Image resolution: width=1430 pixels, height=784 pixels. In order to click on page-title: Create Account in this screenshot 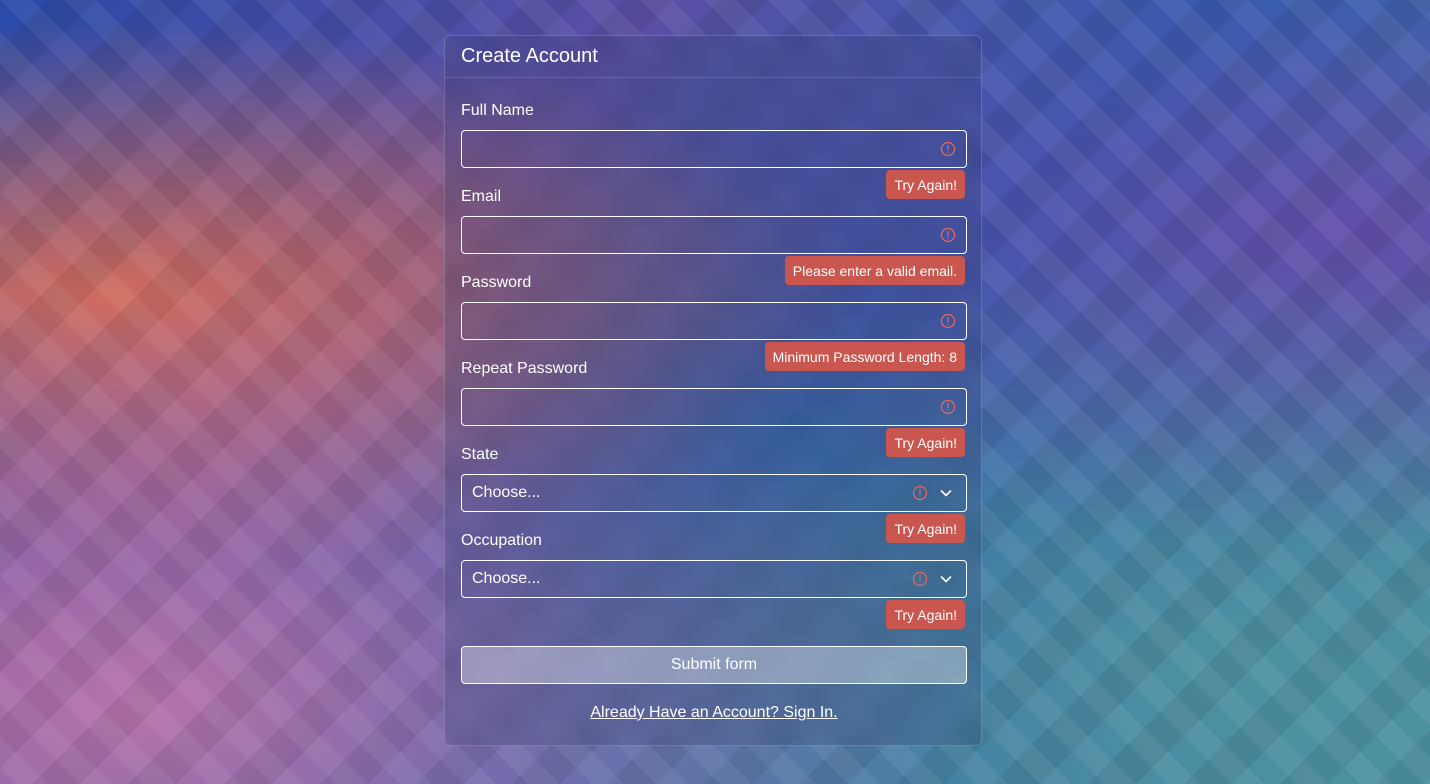, I will do `click(529, 56)`.